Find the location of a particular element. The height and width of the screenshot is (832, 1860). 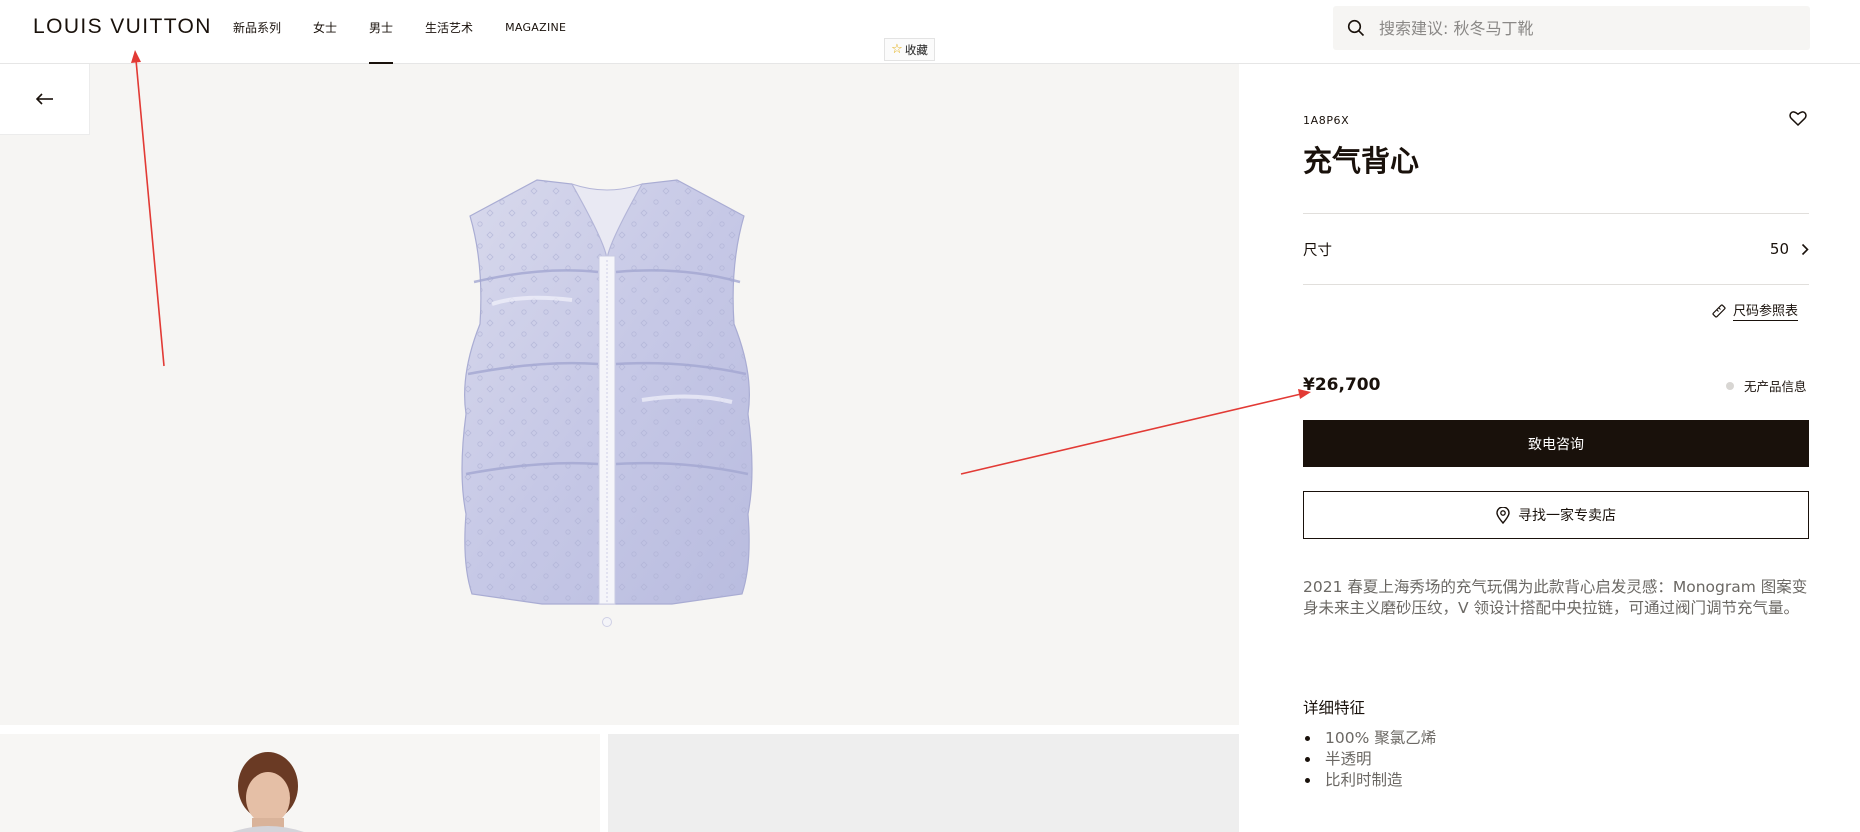

nav-item-magazine: MAGAZINE is located at coordinates (535, 32).